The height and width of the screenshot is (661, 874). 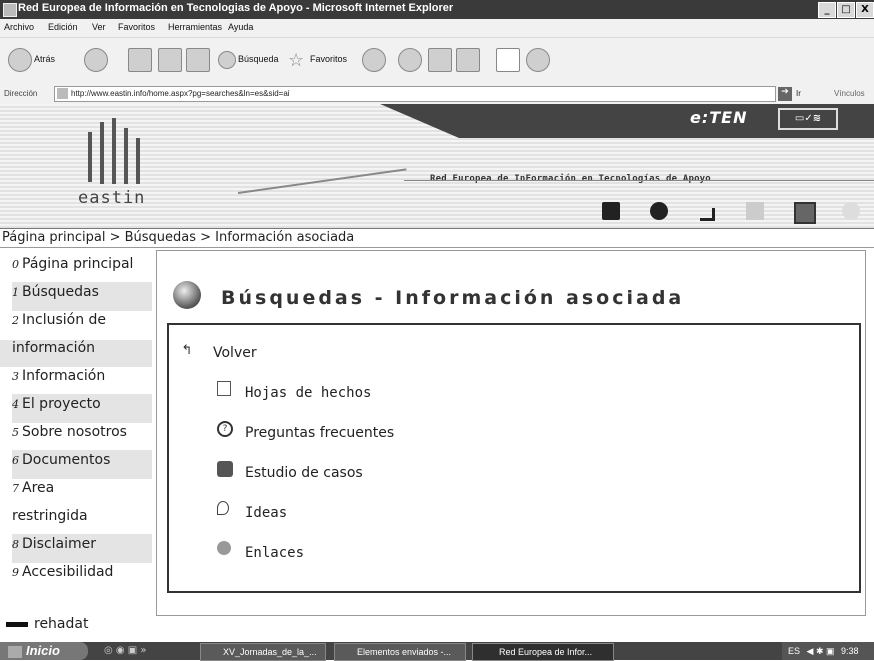 What do you see at coordinates (112, 198) in the screenshot?
I see `eastin-logo-text: eastin` at bounding box center [112, 198].